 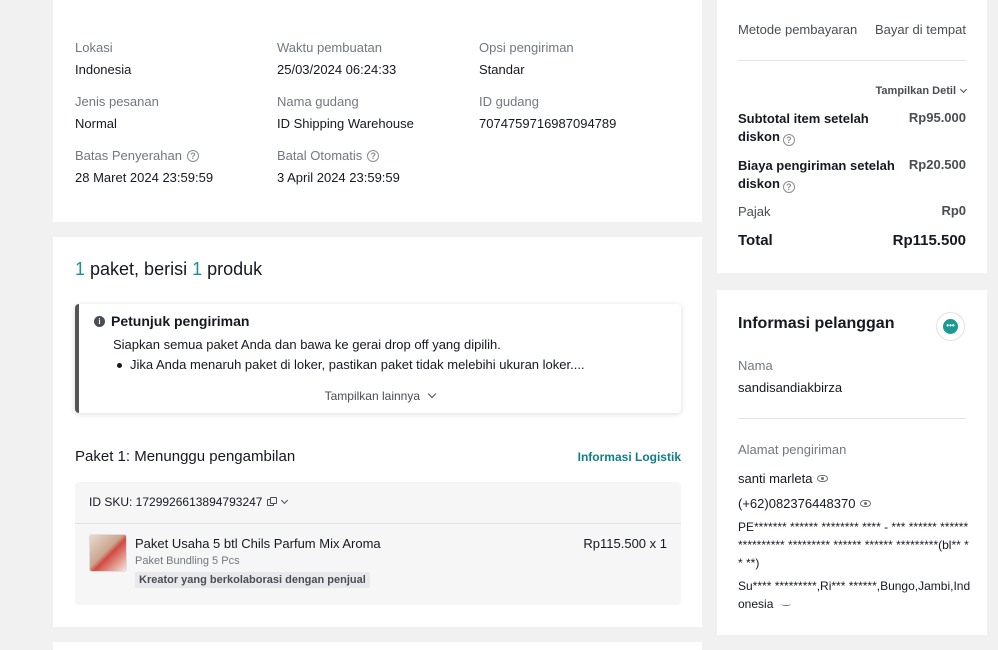 What do you see at coordinates (625, 543) in the screenshot?
I see `product-price: Rp115.500 x 1` at bounding box center [625, 543].